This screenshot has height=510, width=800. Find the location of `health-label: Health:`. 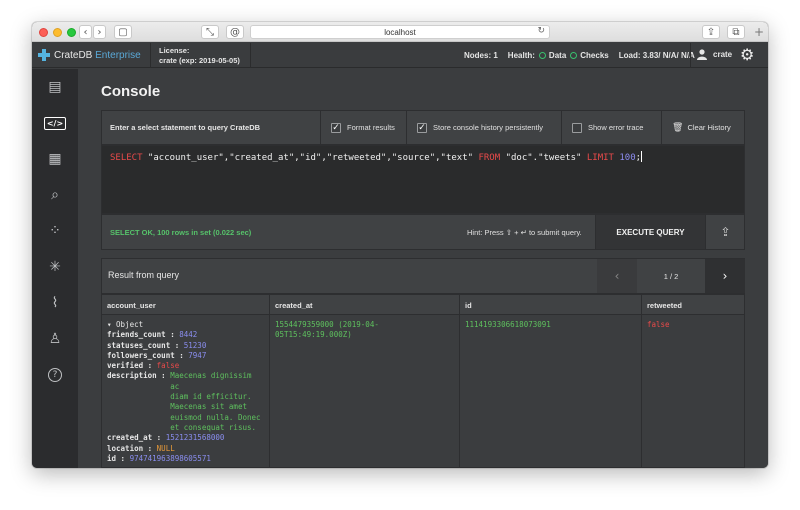

health-label: Health: is located at coordinates (521, 55).